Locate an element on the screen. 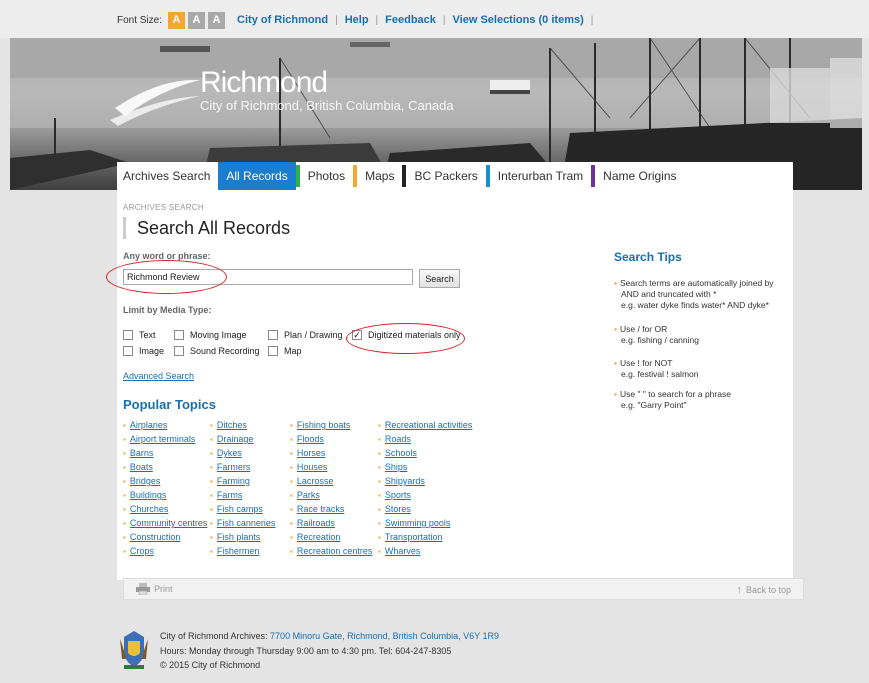  topic-link: Recreational activities is located at coordinates (429, 425).